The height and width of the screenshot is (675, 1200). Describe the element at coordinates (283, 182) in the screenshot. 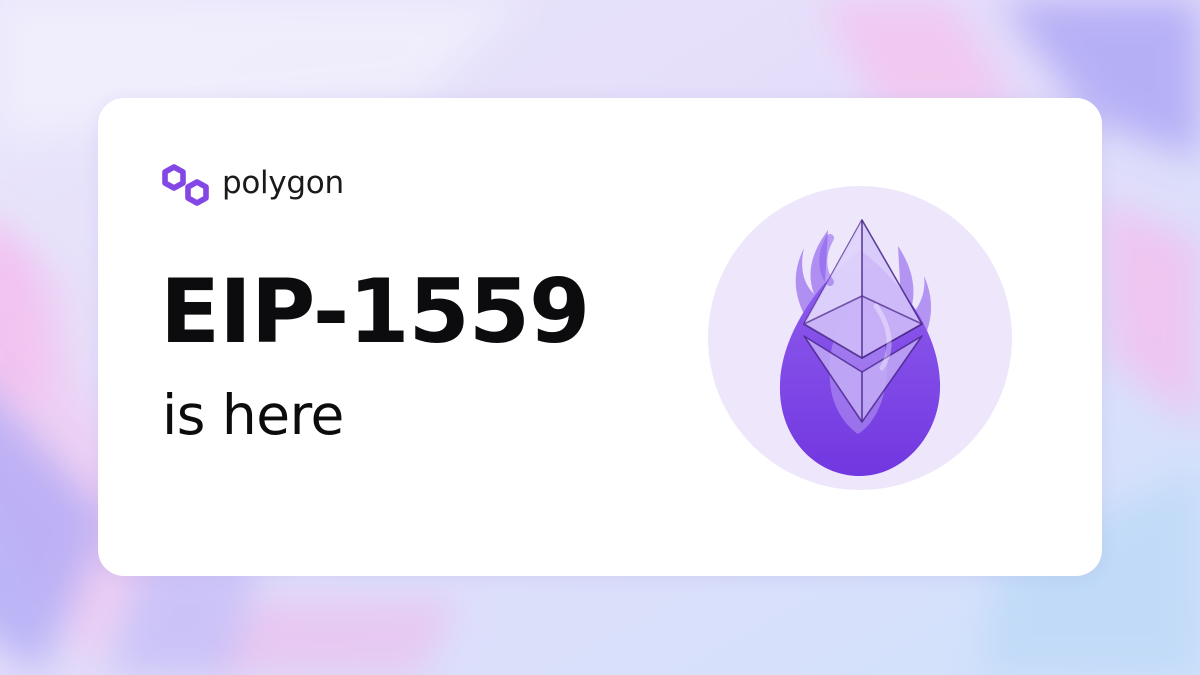

I see `brand-name: polygon` at that location.